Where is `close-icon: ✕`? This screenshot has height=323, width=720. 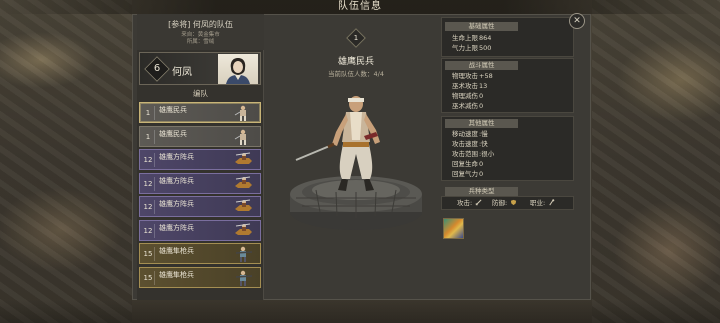
close-icon: ✕ is located at coordinates (577, 21).